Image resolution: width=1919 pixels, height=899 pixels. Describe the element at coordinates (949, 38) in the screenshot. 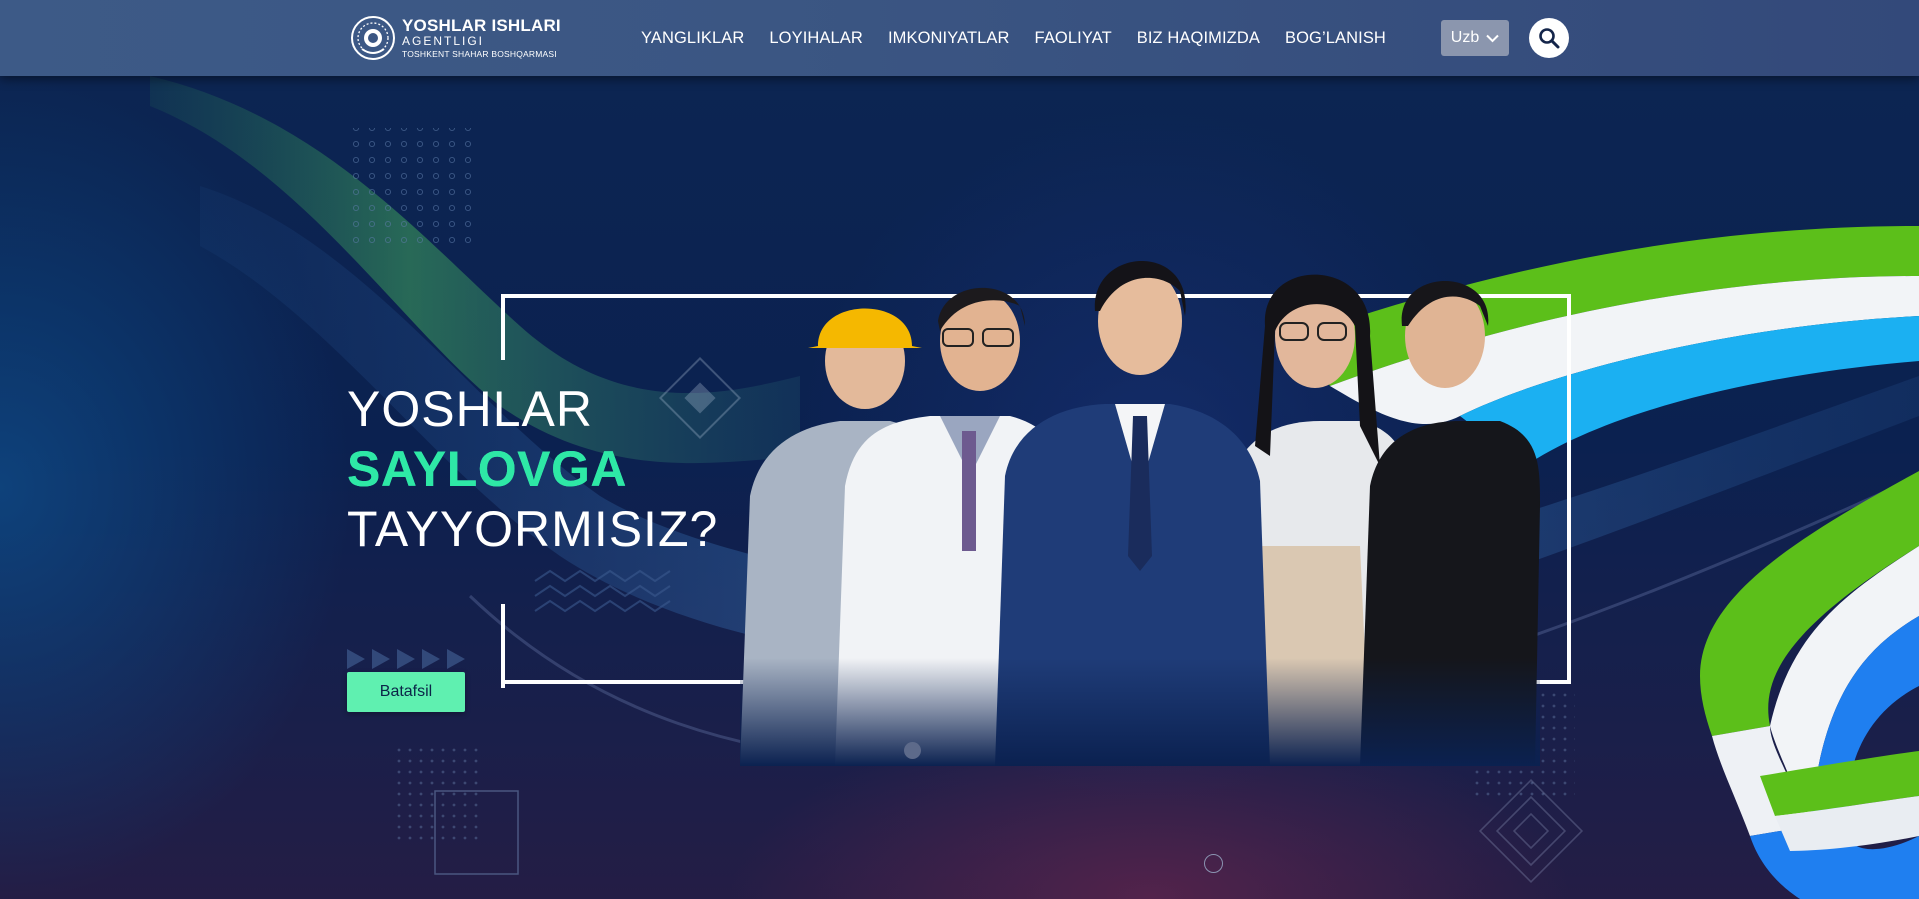

I see `nav-item-imkoniyatlar: IMKONIYATLAR` at that location.